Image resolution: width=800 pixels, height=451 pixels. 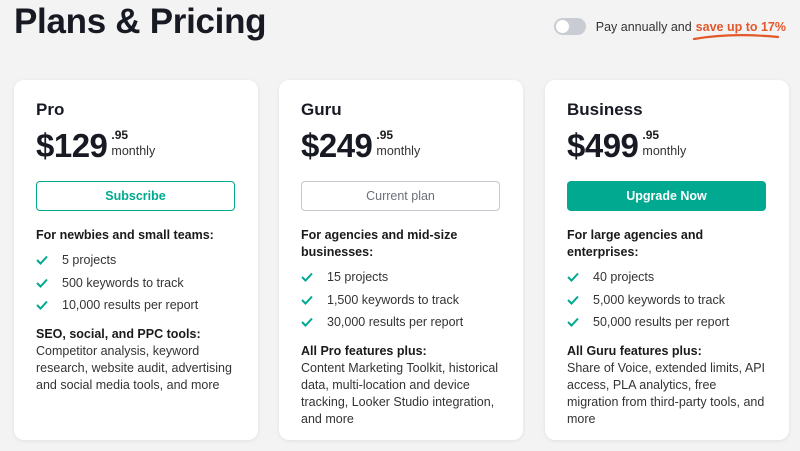 I want to click on feature-item: 500 keywords to track, so click(x=136, y=283).